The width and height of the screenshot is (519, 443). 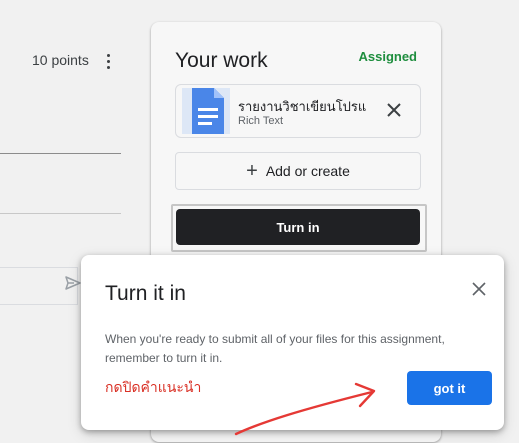 What do you see at coordinates (252, 171) in the screenshot?
I see `plus-icon: +` at bounding box center [252, 171].